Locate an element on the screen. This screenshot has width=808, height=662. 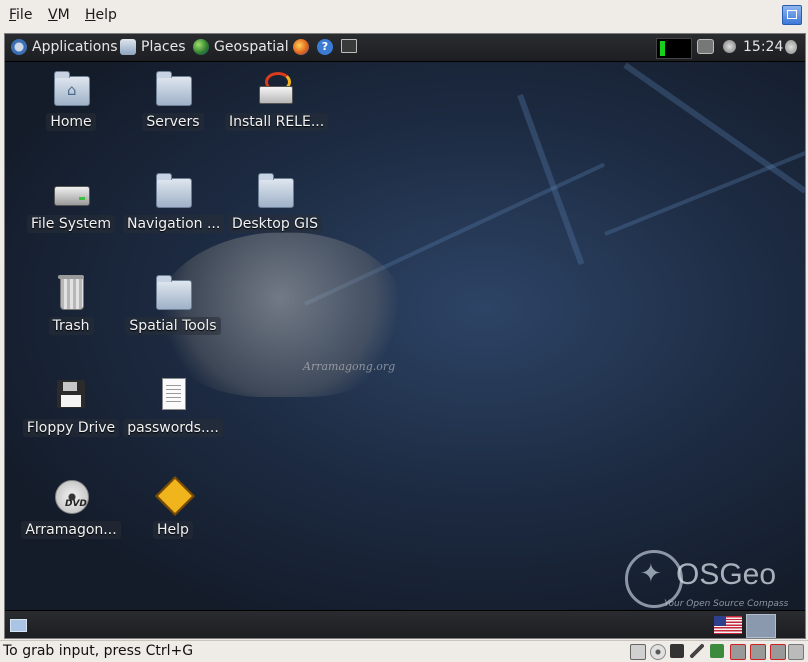
wallpaper-watermark-text: Arramagong.org is located at coordinates (349, 366).